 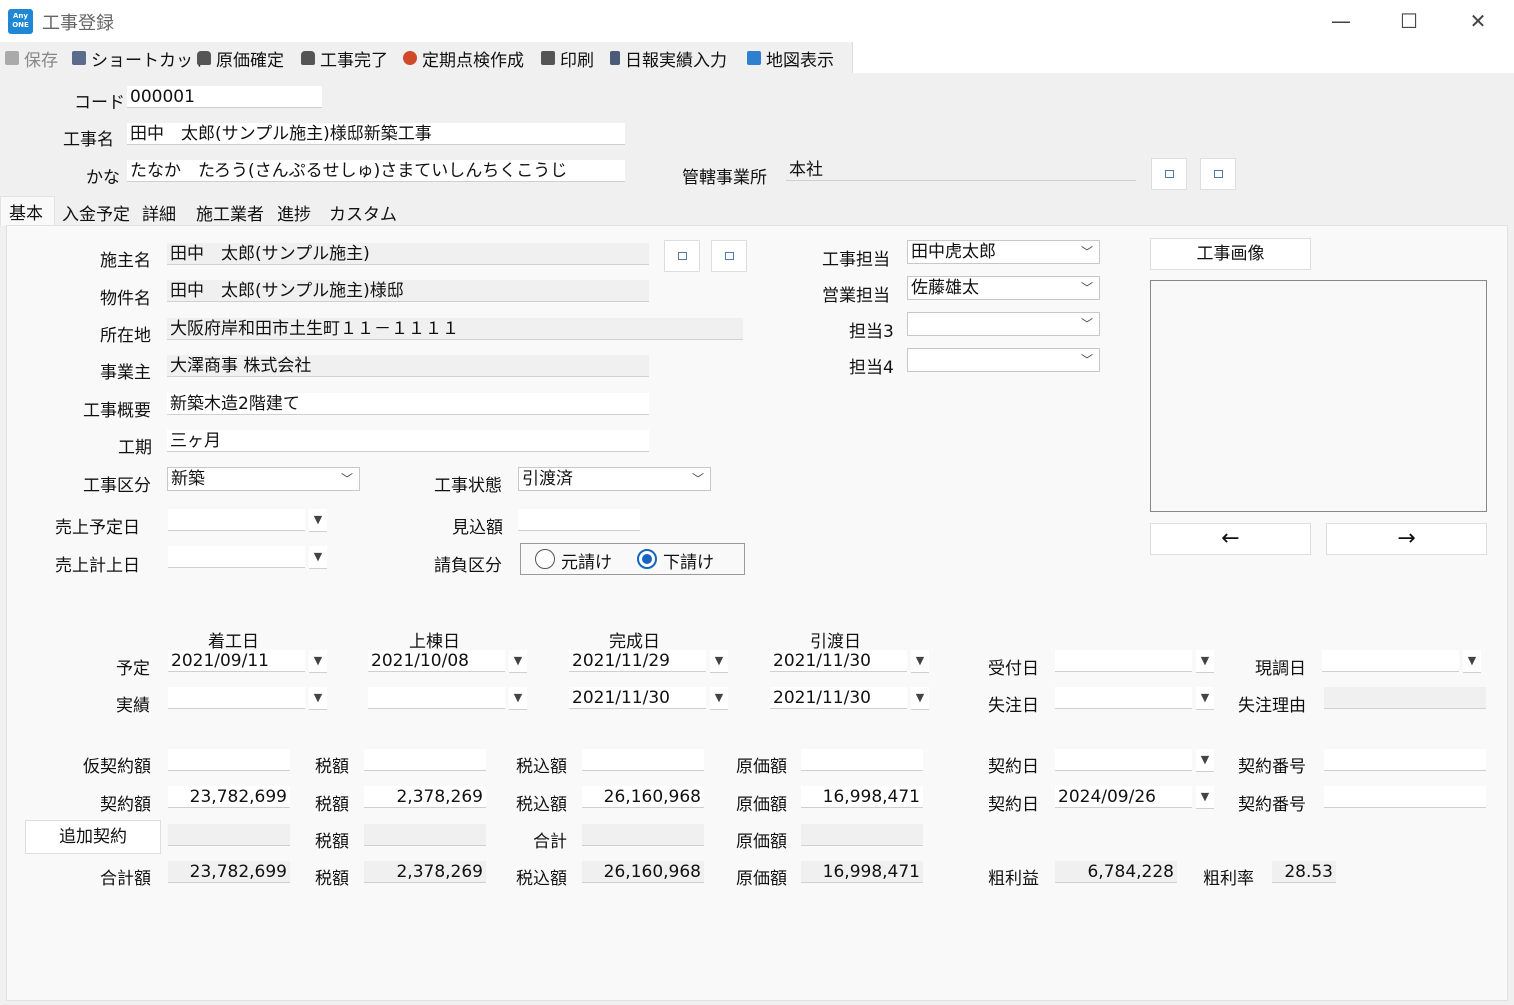 I want to click on minimize-button: —, so click(x=1341, y=21).